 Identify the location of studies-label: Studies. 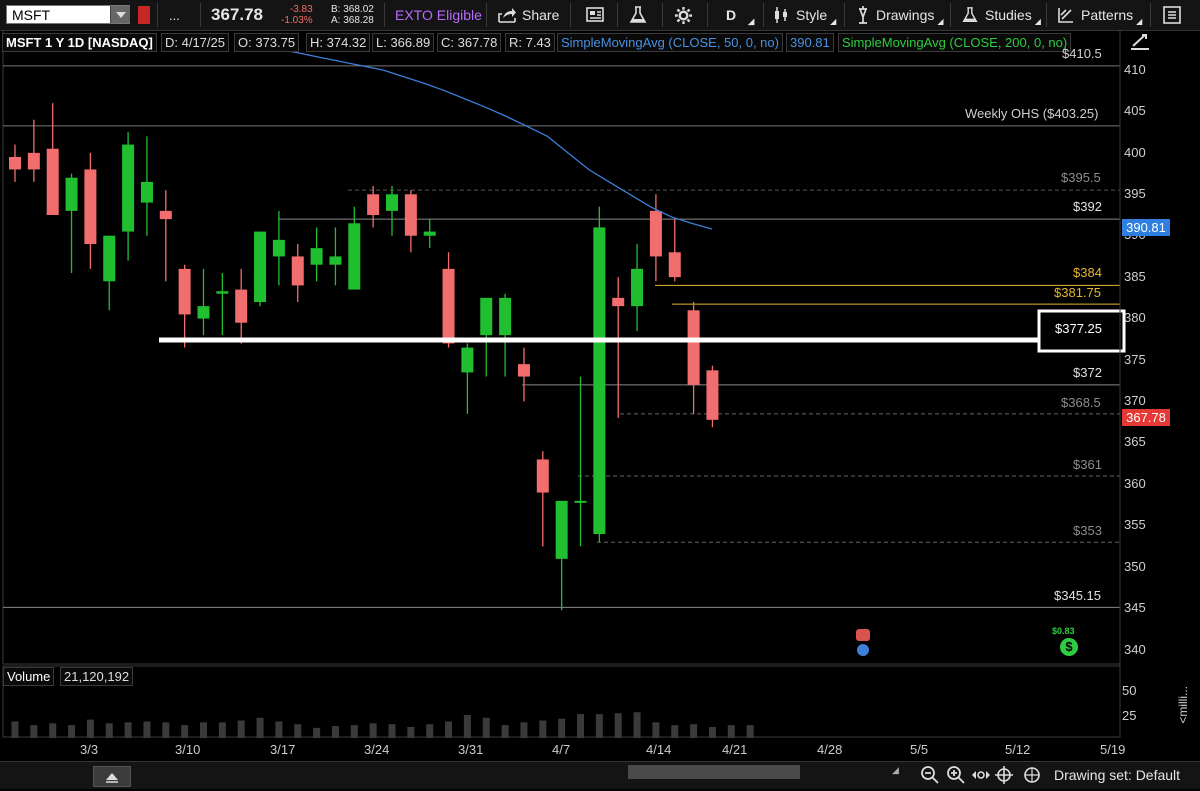
(1008, 15).